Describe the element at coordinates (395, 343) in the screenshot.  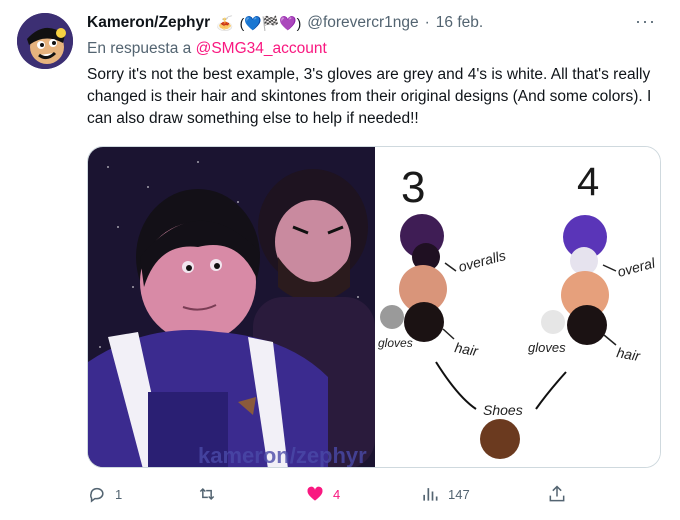
I see `label-3-gloves: gloves` at that location.